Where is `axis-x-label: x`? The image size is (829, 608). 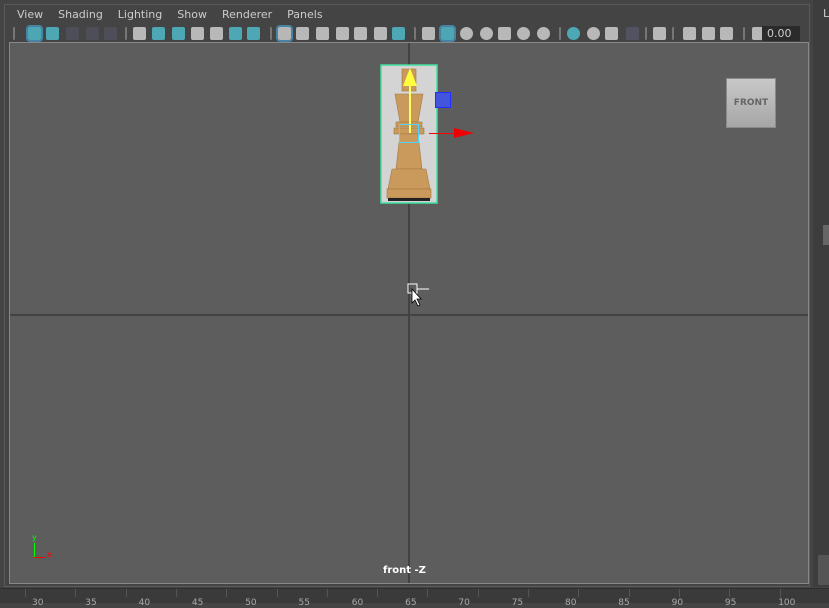
axis-x-label: x is located at coordinates (49, 554).